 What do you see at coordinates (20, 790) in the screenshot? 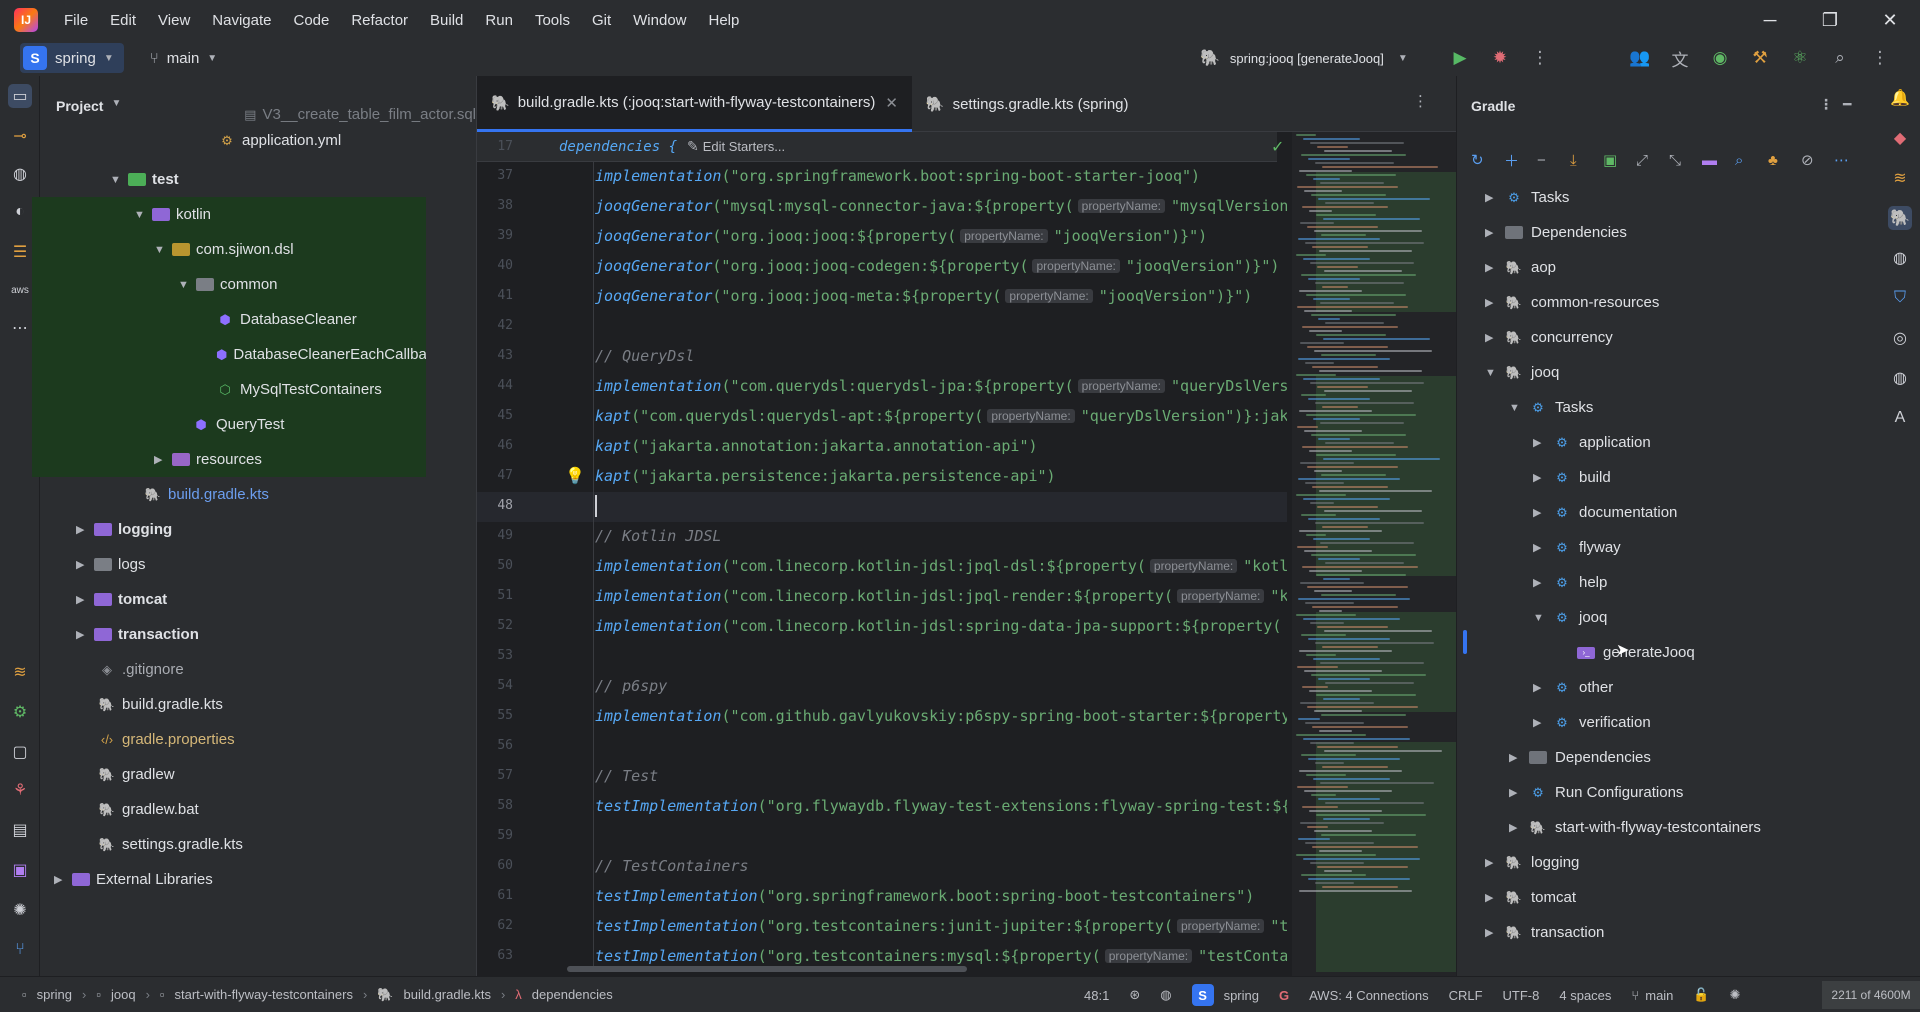
I see `git-tool-icon: ⚘` at bounding box center [20, 790].